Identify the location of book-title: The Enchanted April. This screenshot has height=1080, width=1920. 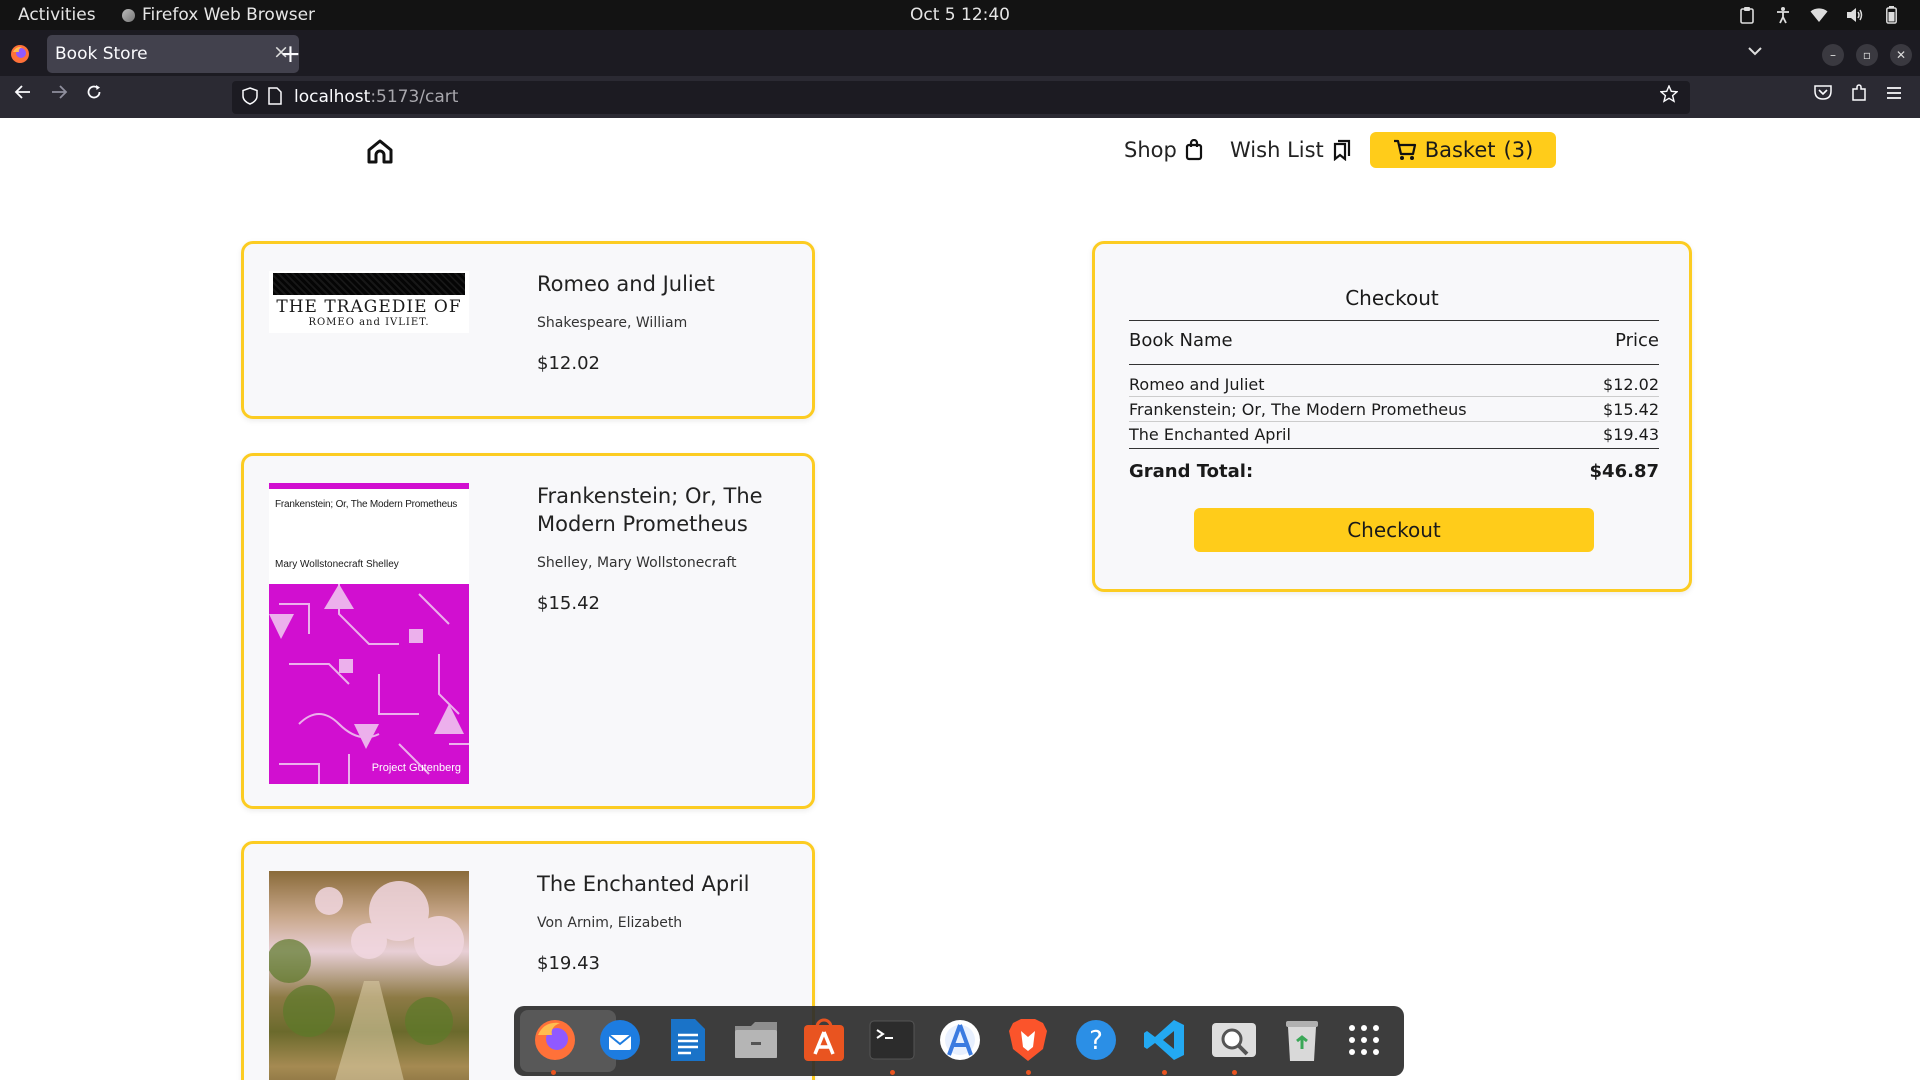
(643, 884).